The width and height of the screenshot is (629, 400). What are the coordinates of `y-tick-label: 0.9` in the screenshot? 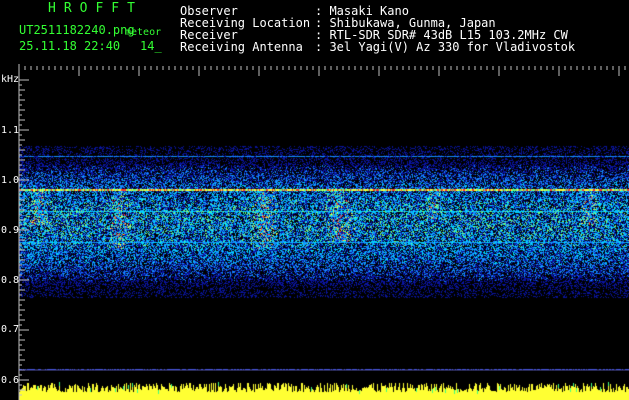 It's located at (10, 230).